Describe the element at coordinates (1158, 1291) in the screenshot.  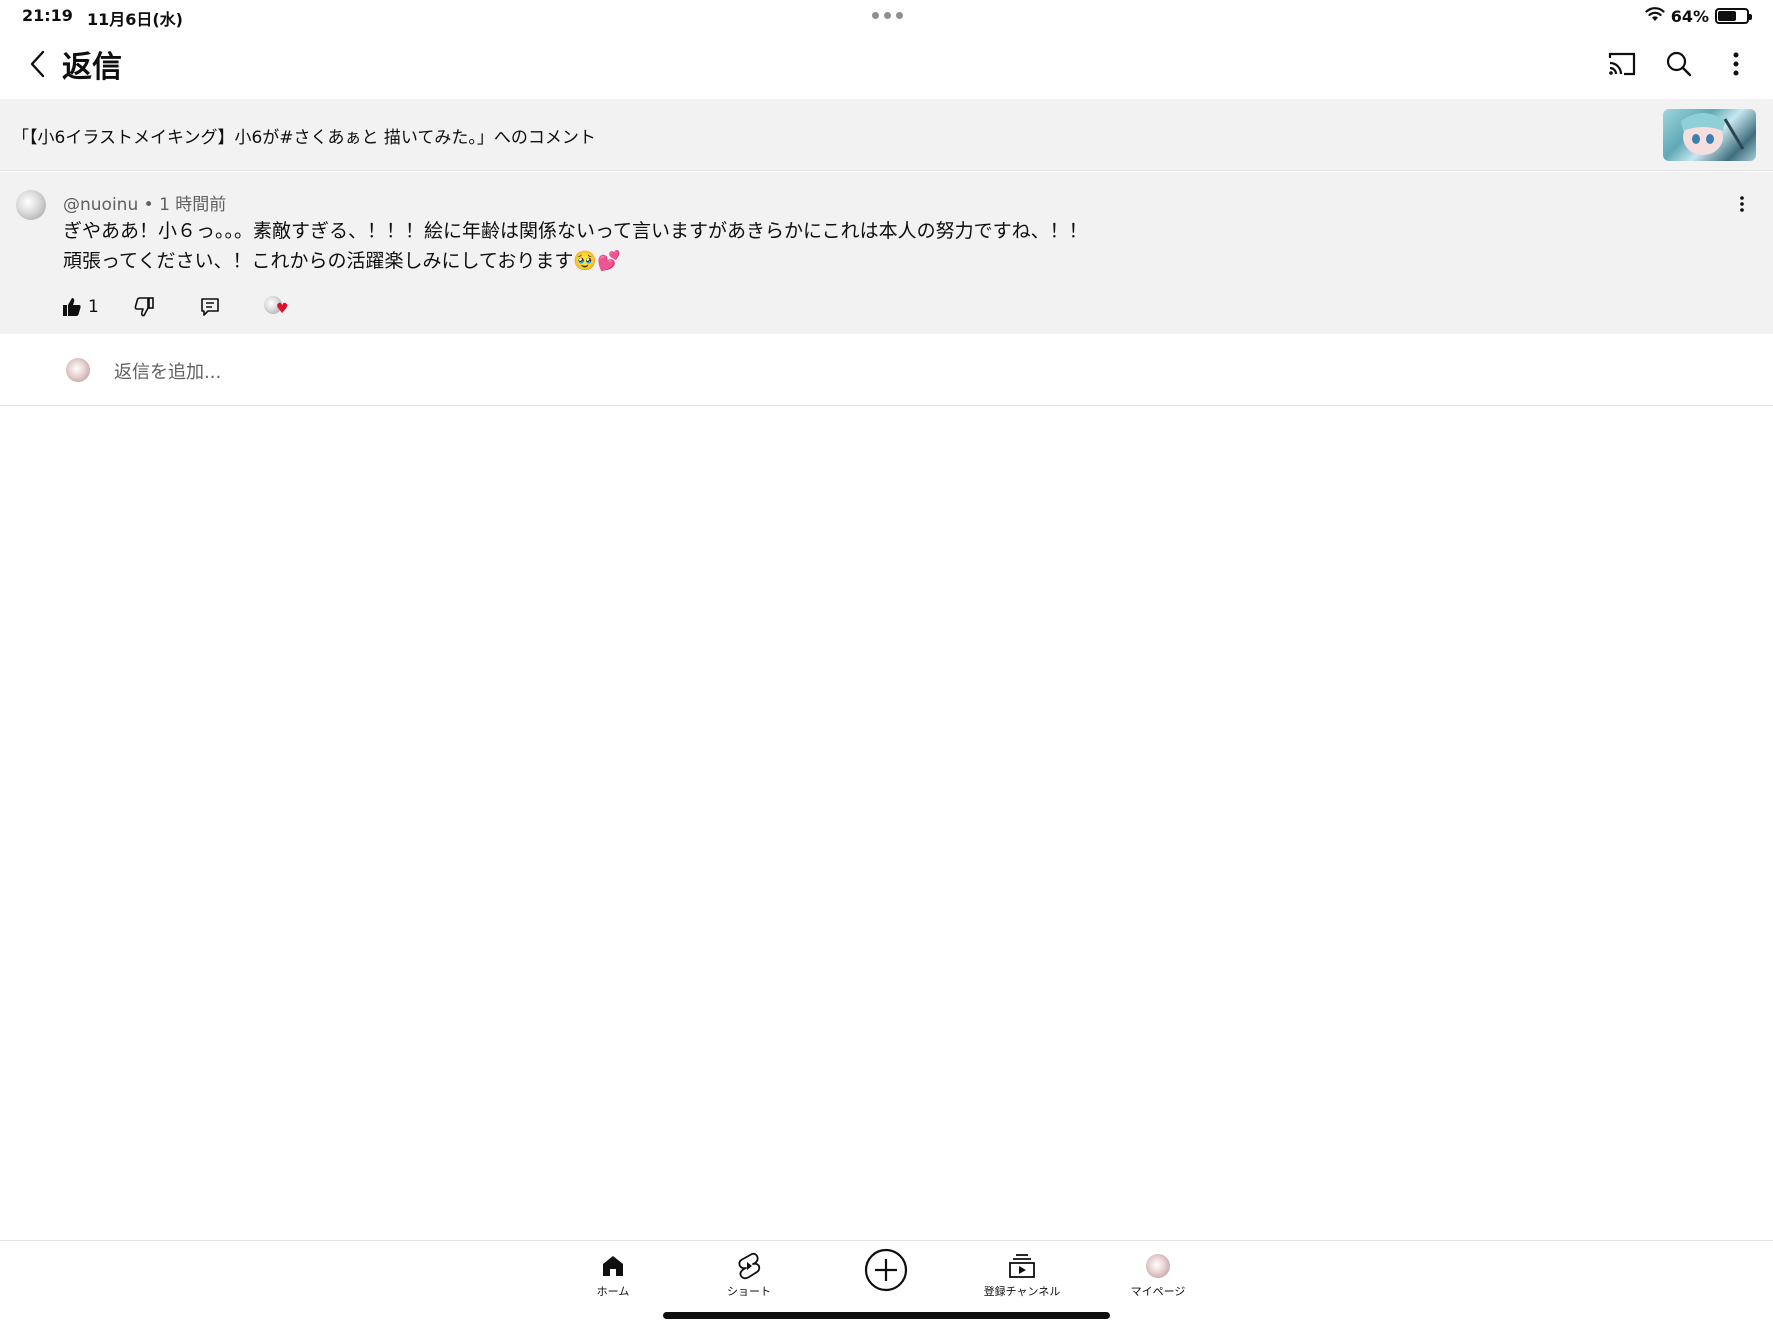
I see `nav-mypage-label: マイページ` at that location.